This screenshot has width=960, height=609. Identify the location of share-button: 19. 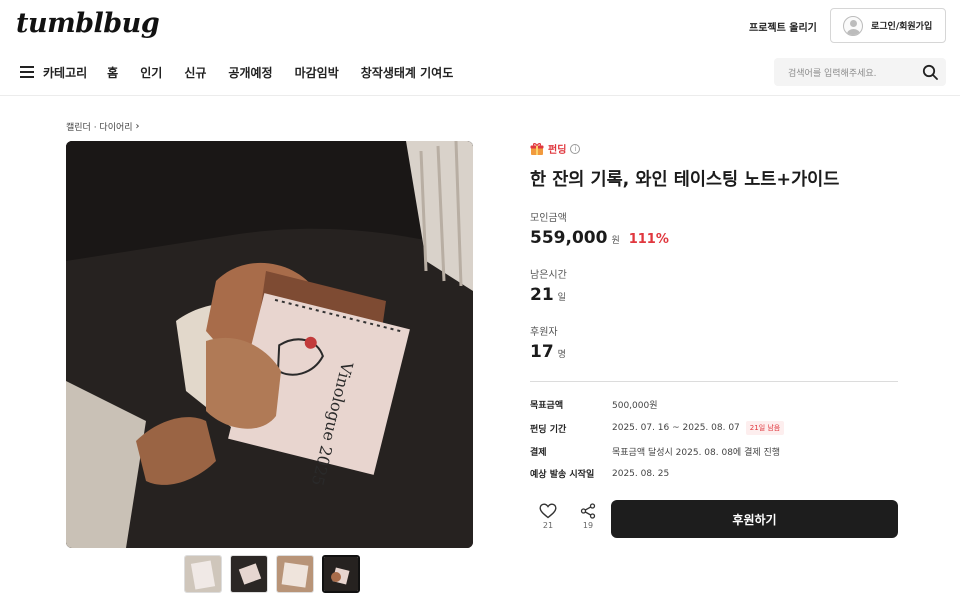
(588, 516).